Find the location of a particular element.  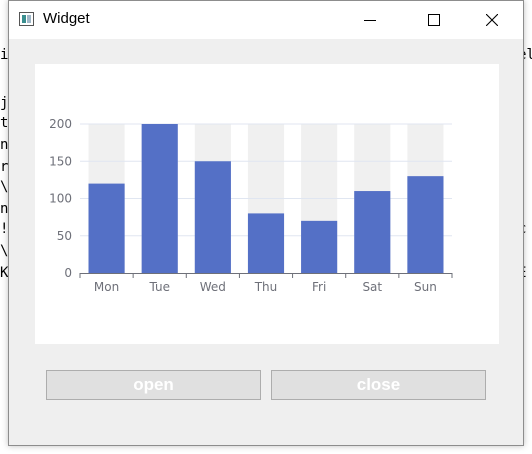

x-tick-label: Wed is located at coordinates (213, 287).